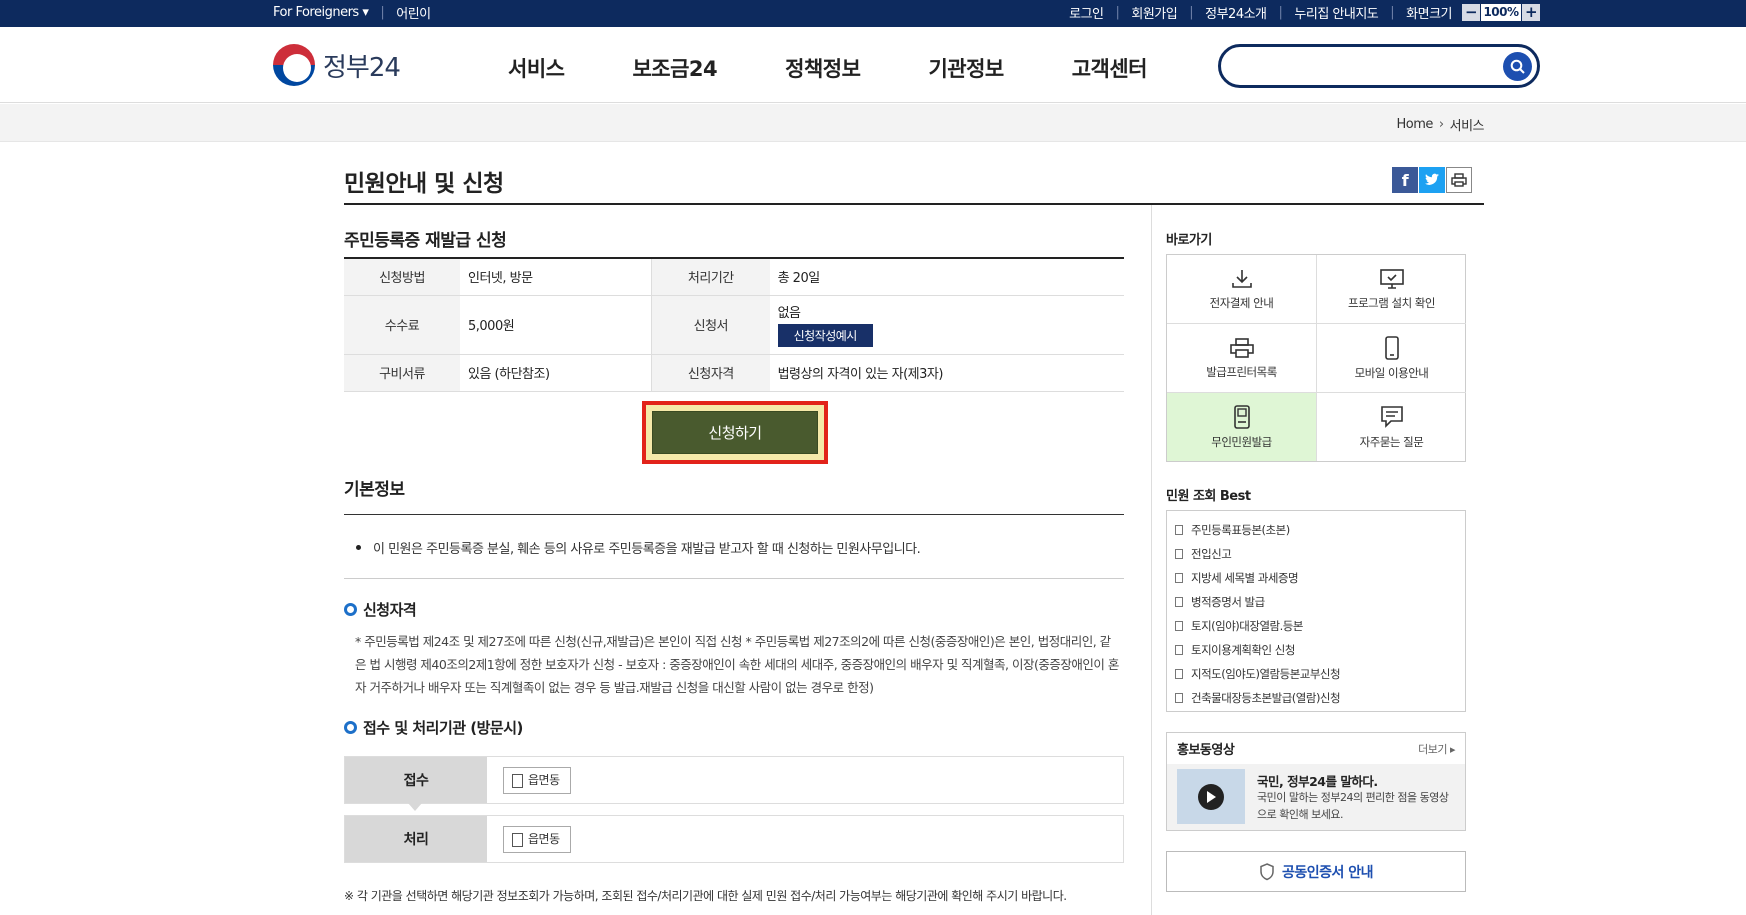 The width and height of the screenshot is (1746, 915). Describe the element at coordinates (674, 68) in the screenshot. I see `nav-subsidy24: 보조금24` at that location.